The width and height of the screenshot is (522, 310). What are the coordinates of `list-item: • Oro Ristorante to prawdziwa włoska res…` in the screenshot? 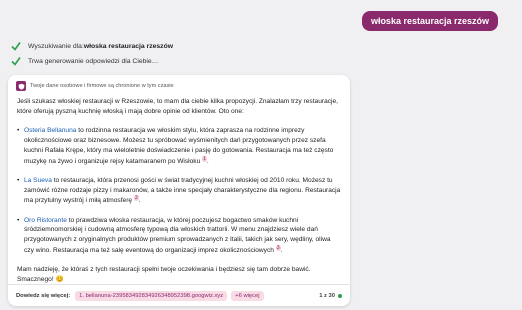 It's located at (174, 235).